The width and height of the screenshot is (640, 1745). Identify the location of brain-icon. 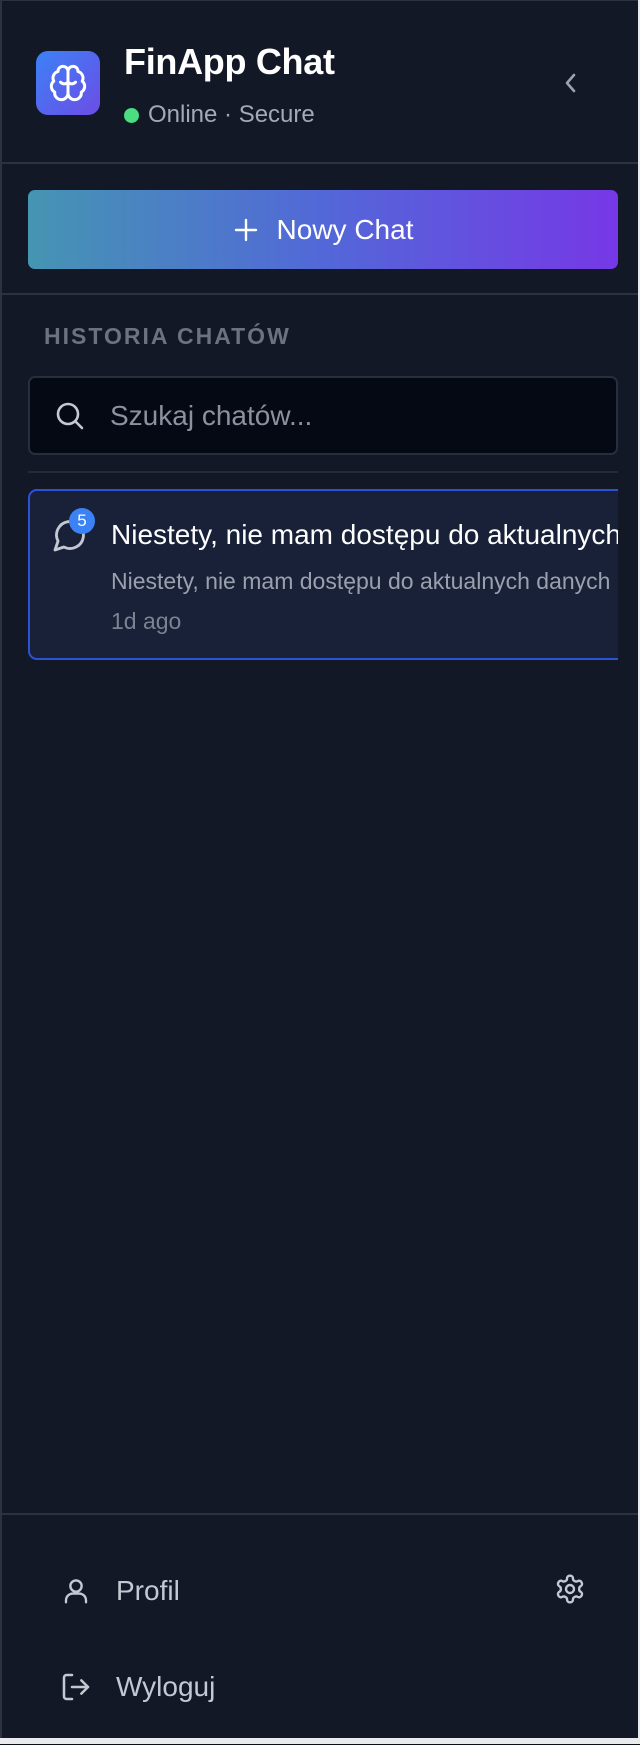
(68, 83).